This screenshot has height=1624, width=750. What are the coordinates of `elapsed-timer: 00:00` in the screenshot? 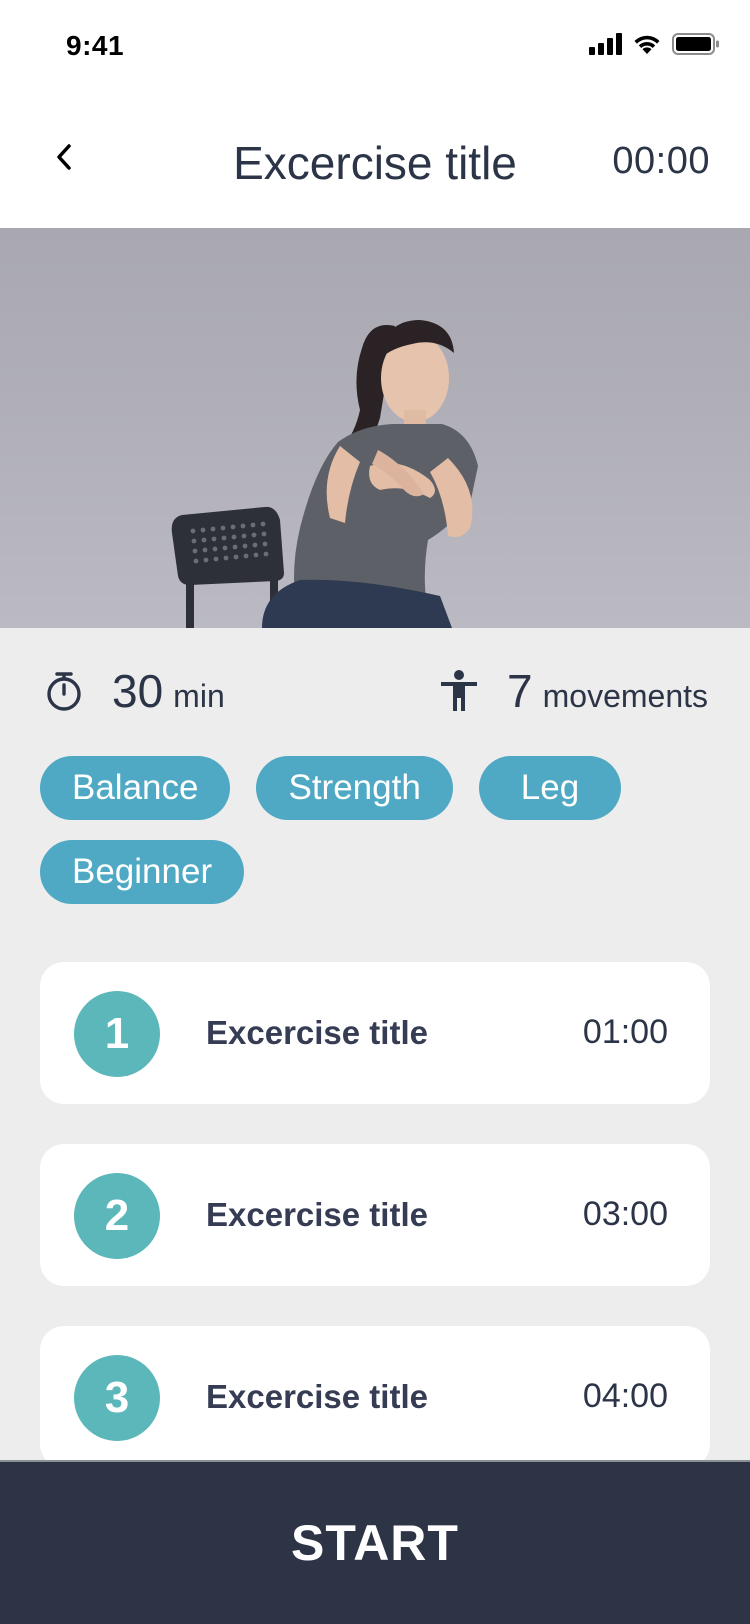 It's located at (661, 161).